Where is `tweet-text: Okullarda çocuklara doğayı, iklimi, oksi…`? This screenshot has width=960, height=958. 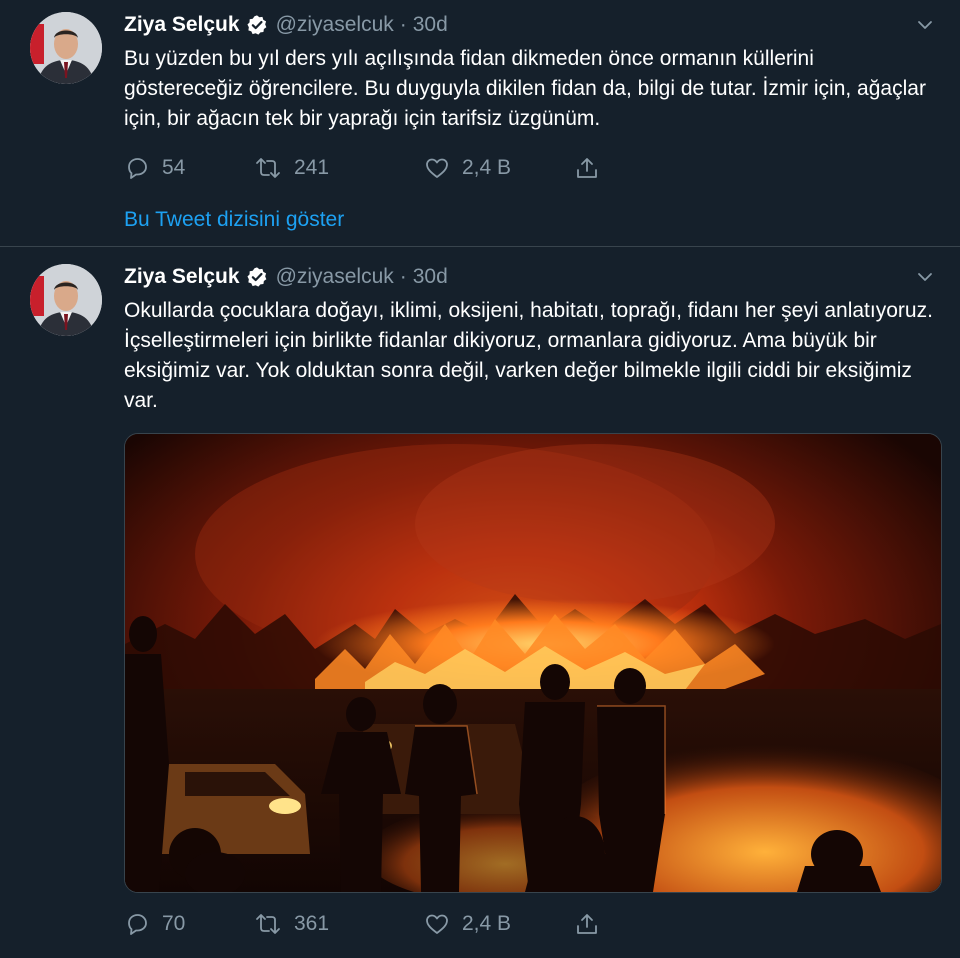 tweet-text: Okullarda çocuklara doğayı, iklimi, oksi… is located at coordinates (528, 355).